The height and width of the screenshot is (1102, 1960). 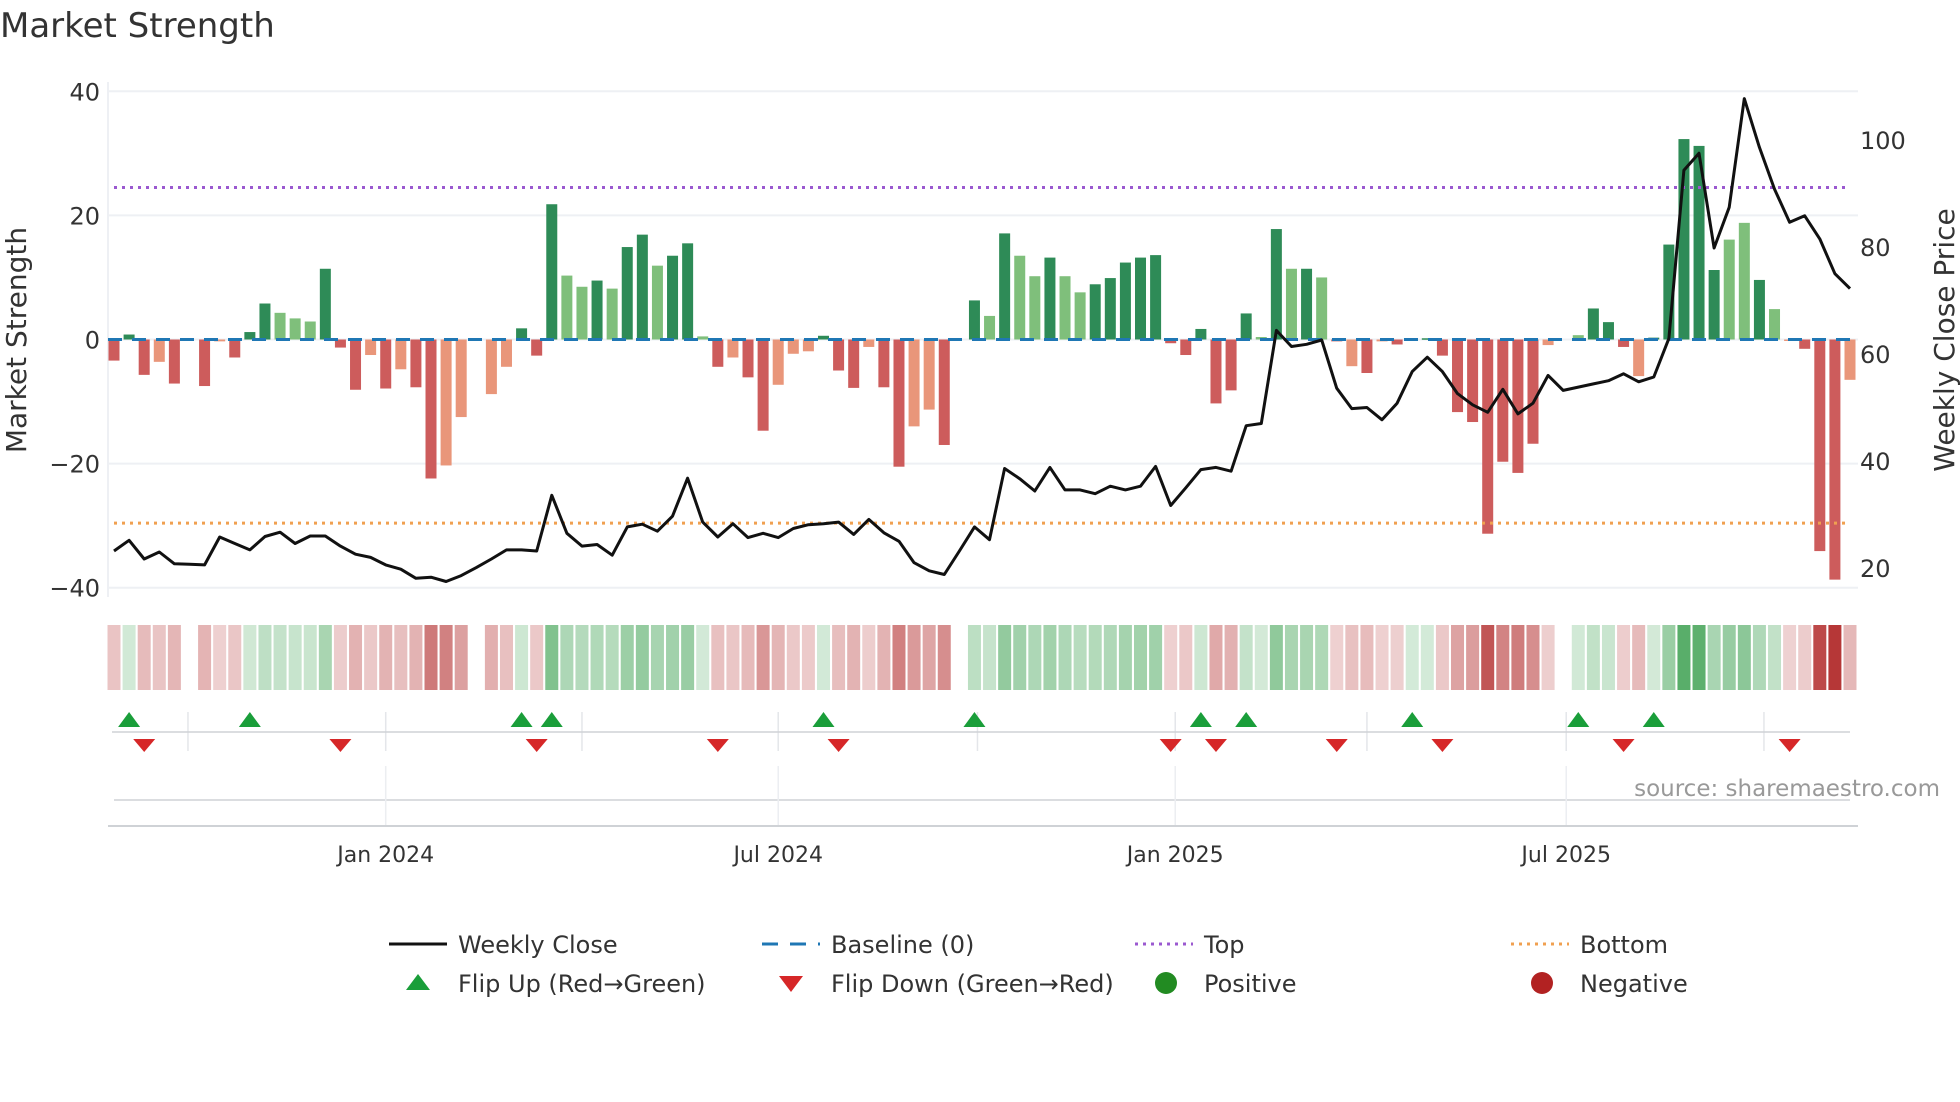 What do you see at coordinates (1565, 855) in the screenshot?
I see `x-tick-label: Jul 2025` at bounding box center [1565, 855].